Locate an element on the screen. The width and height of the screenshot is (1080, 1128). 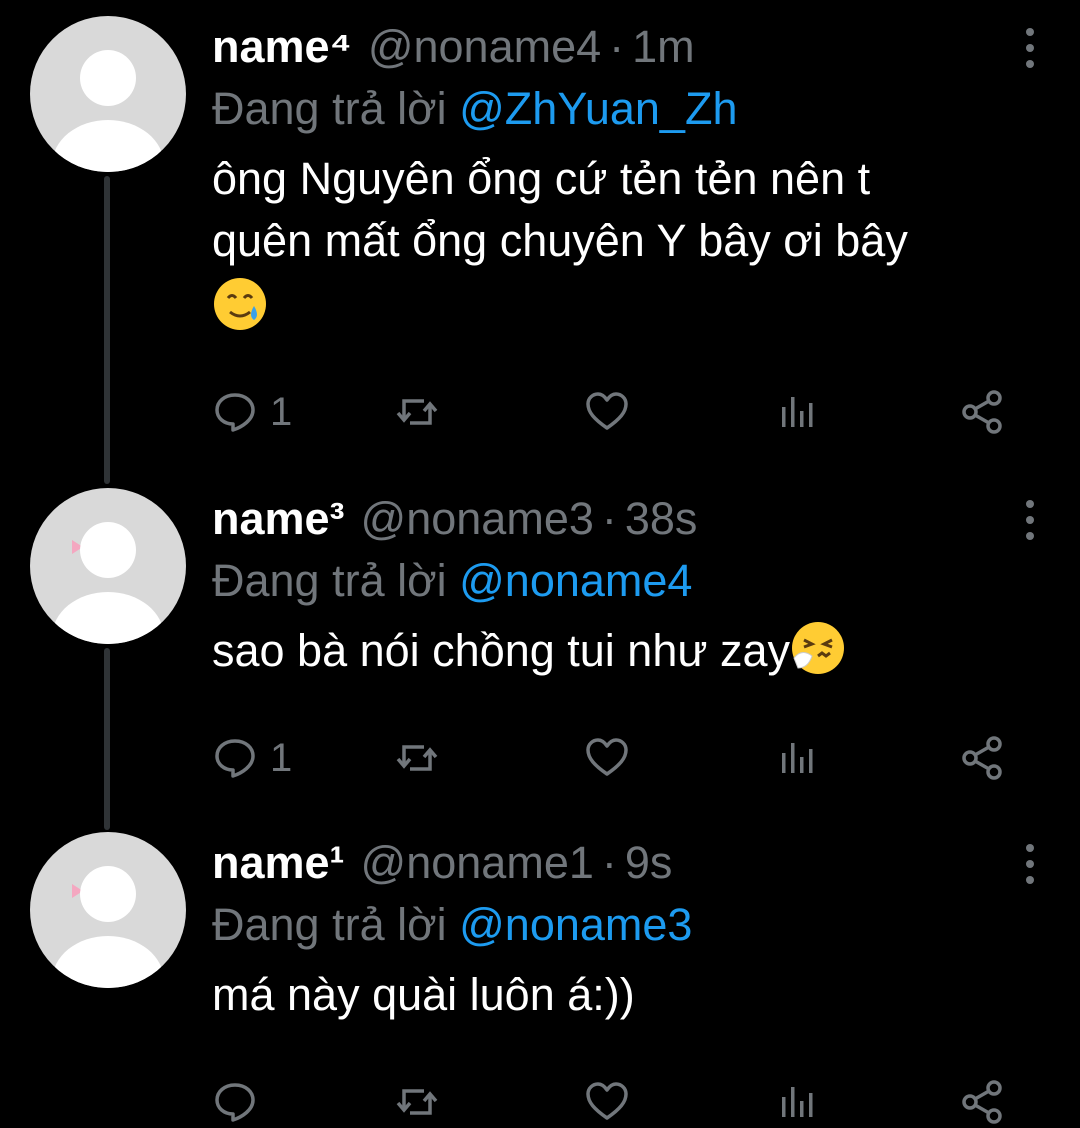
user-handle: @noname1 is located at coordinates (477, 863).